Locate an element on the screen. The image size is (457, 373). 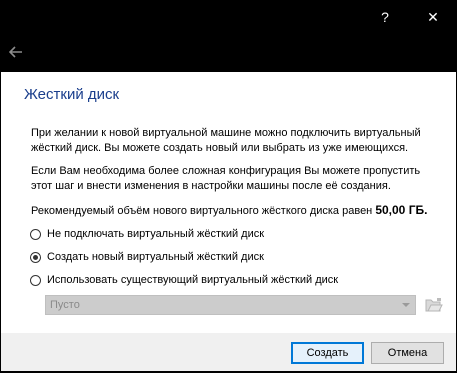
chevron-down-icon is located at coordinates (406, 305).